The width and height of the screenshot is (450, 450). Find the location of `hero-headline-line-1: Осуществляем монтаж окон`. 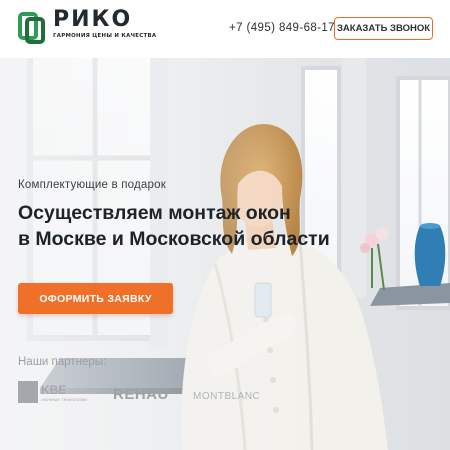

hero-headline-line-1: Осуществляем монтаж окон is located at coordinates (154, 213).